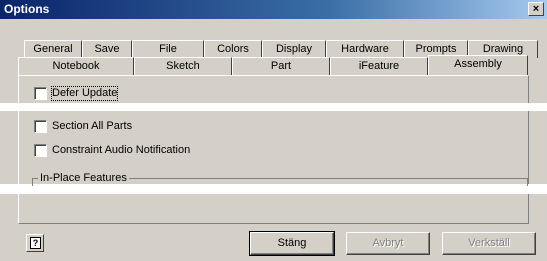  Describe the element at coordinates (292, 243) in the screenshot. I see `close-button: Stäng` at that location.